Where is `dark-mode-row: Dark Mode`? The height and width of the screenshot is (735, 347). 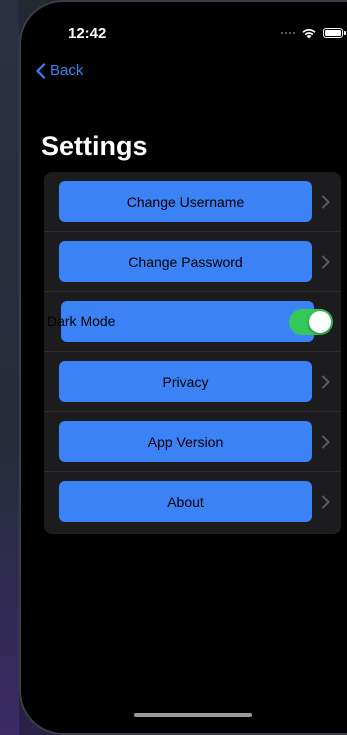
dark-mode-row: Dark Mode is located at coordinates (190, 321).